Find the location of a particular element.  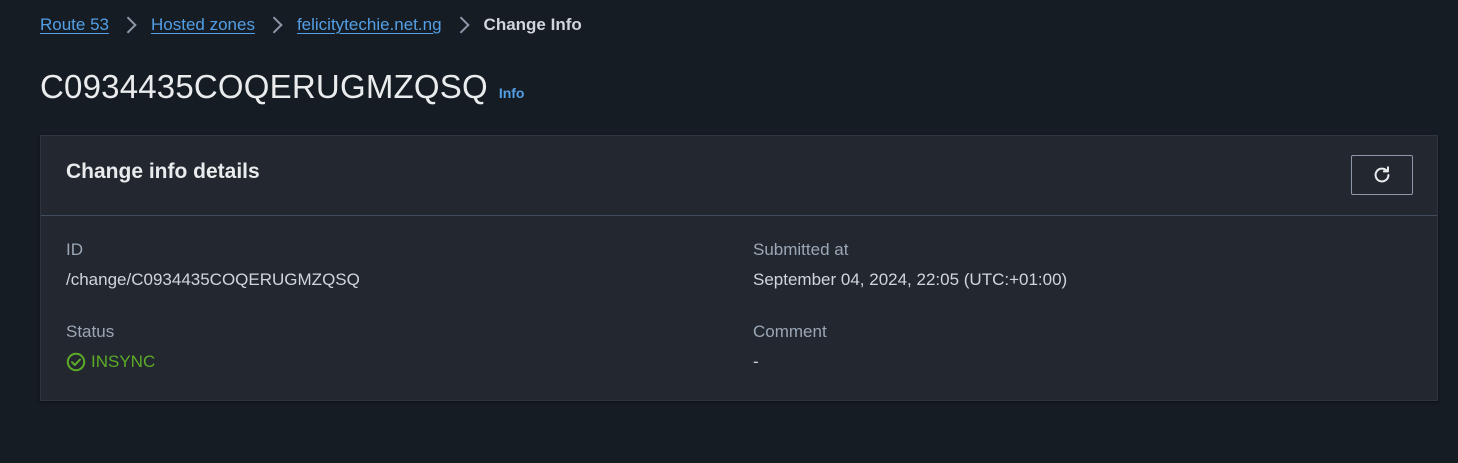

field-comment-label: Comment is located at coordinates (790, 331).